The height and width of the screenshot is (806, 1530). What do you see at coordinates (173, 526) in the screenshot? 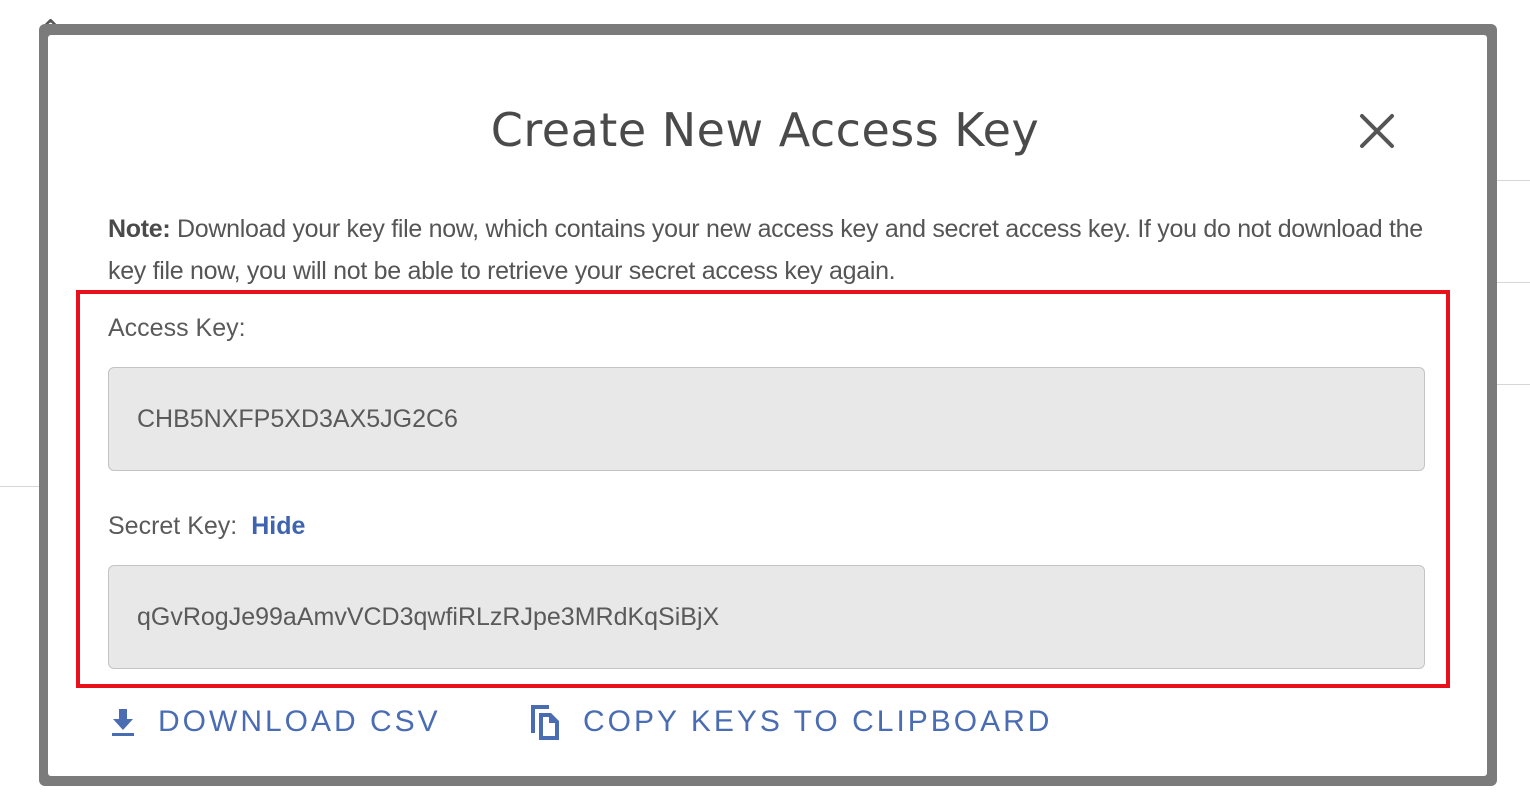
I see `secret-key-label: Secret Key:` at bounding box center [173, 526].